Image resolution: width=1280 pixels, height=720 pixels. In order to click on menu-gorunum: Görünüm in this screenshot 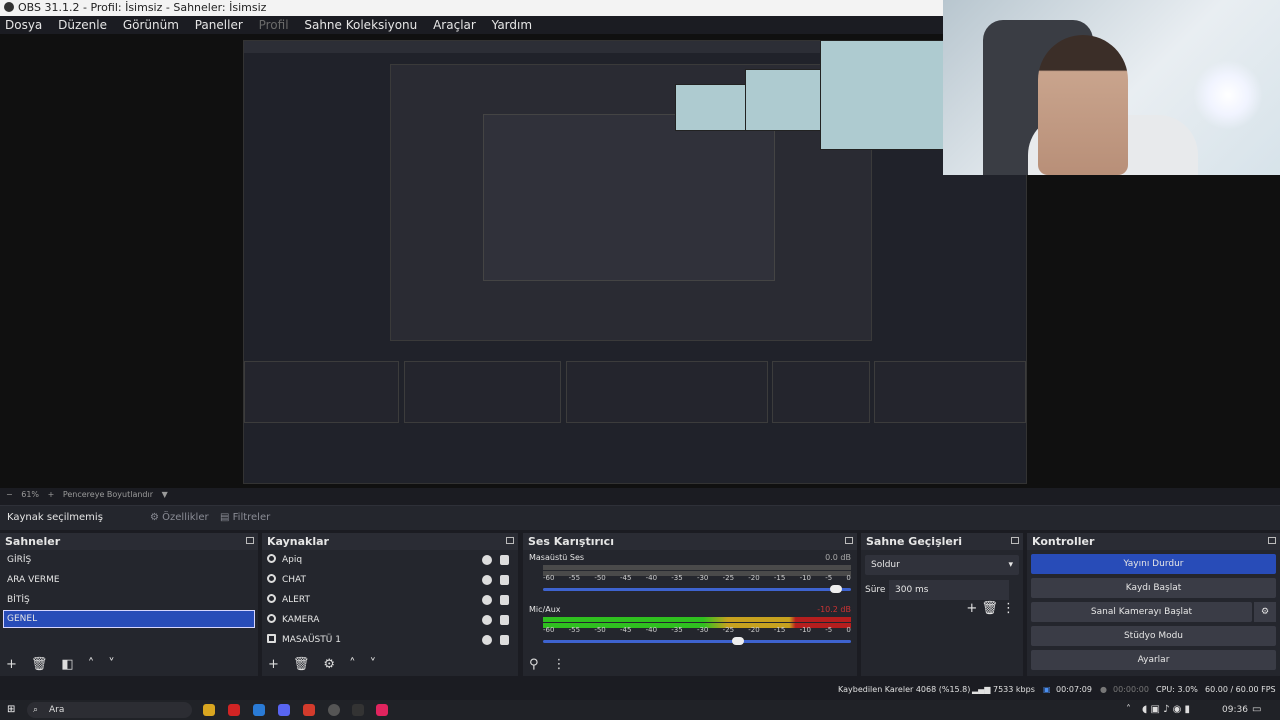, I will do `click(151, 25)`.